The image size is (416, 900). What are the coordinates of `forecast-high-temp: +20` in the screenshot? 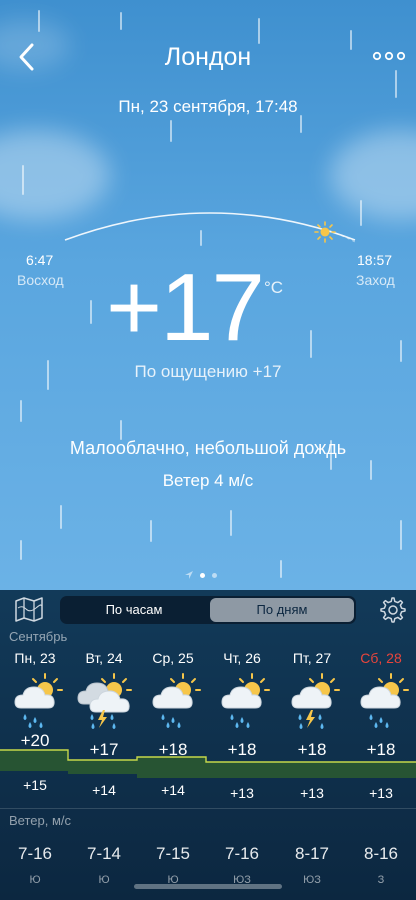 It's located at (35, 740).